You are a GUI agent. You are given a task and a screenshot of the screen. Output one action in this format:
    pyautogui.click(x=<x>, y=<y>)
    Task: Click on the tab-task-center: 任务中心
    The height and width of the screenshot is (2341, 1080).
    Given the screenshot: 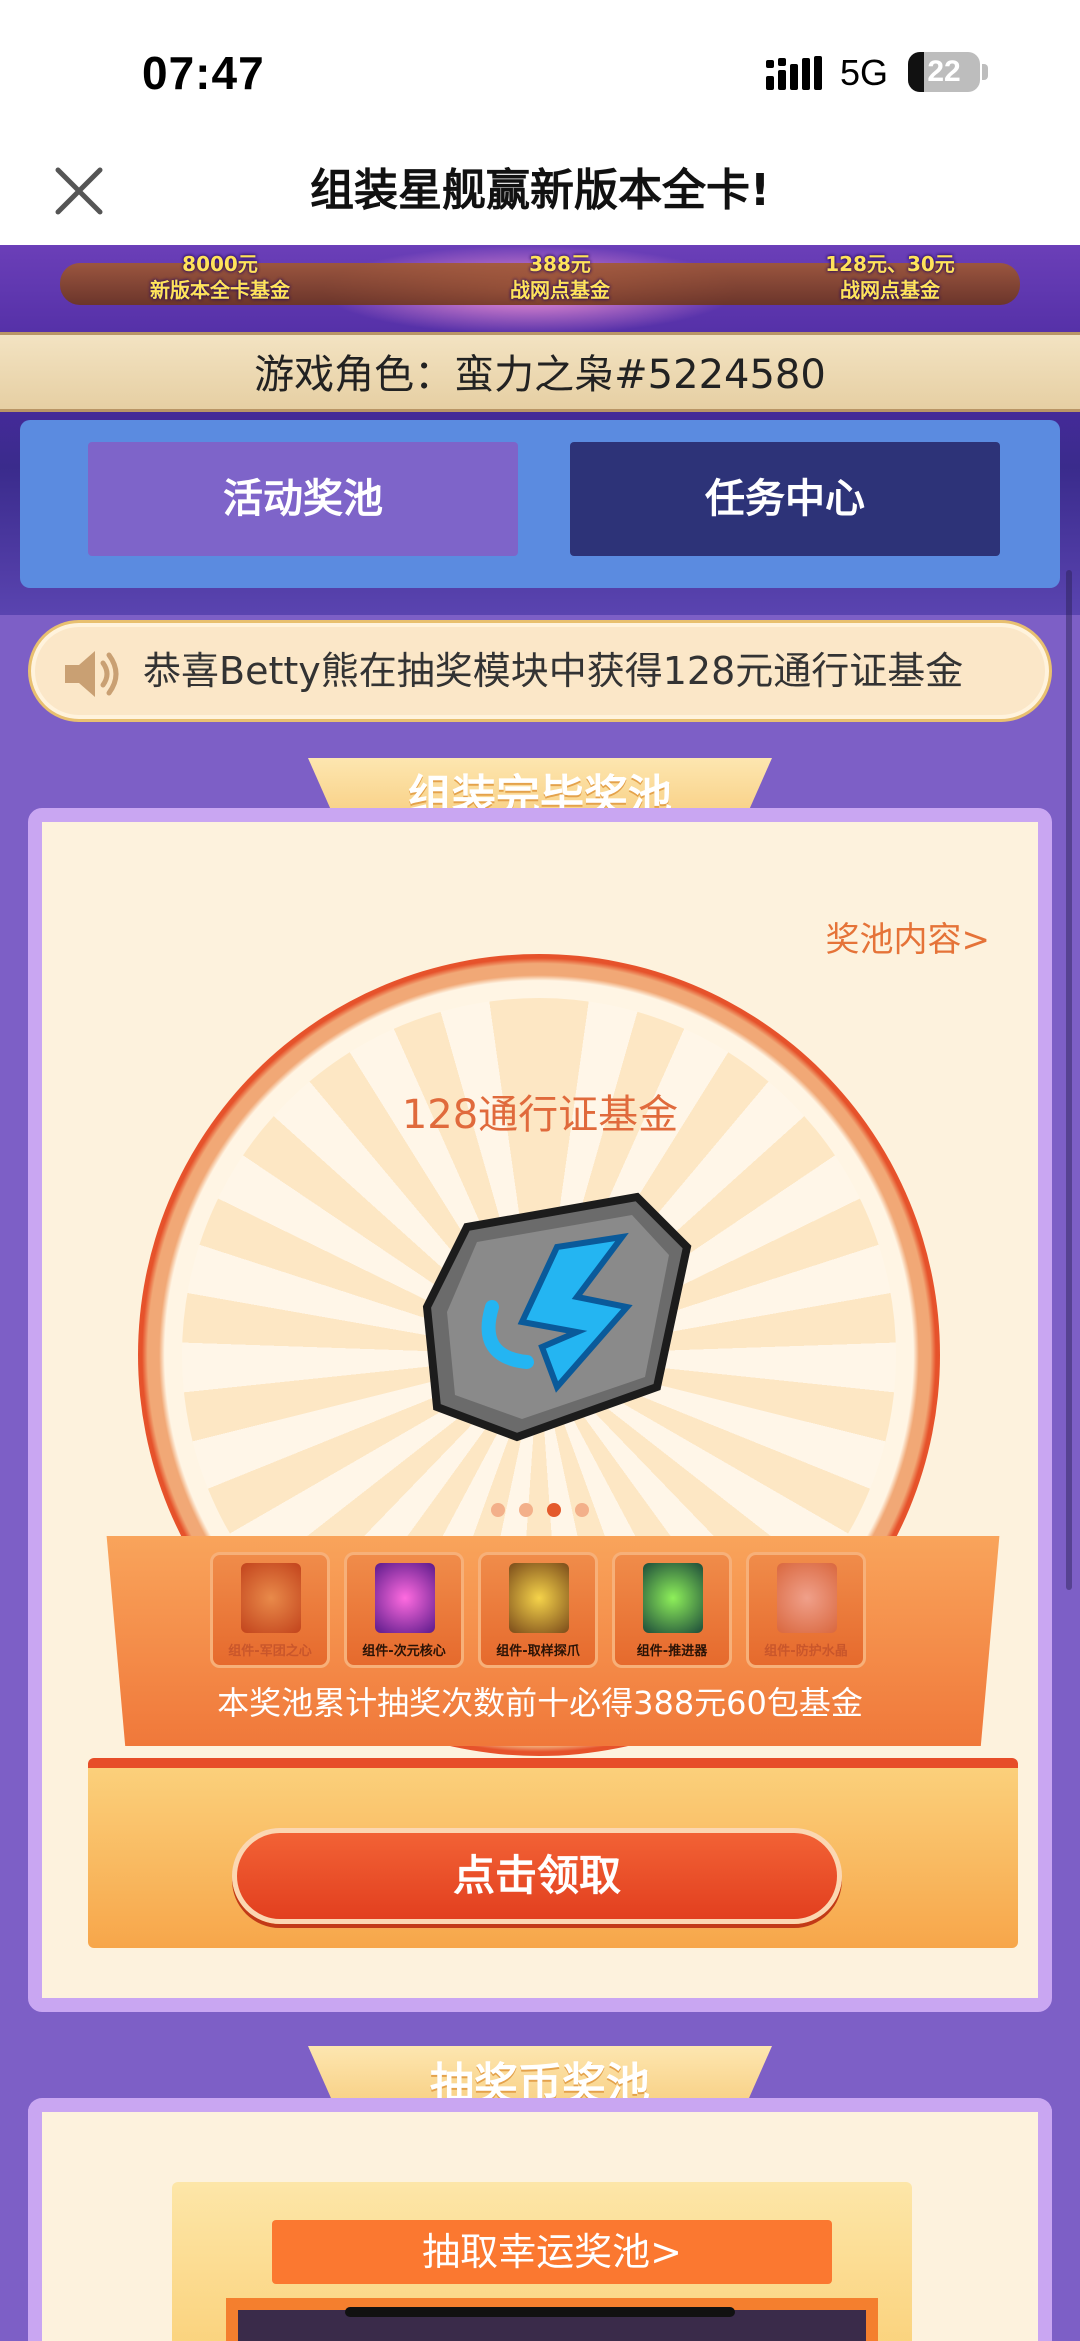 What is the action you would take?
    pyautogui.click(x=785, y=499)
    